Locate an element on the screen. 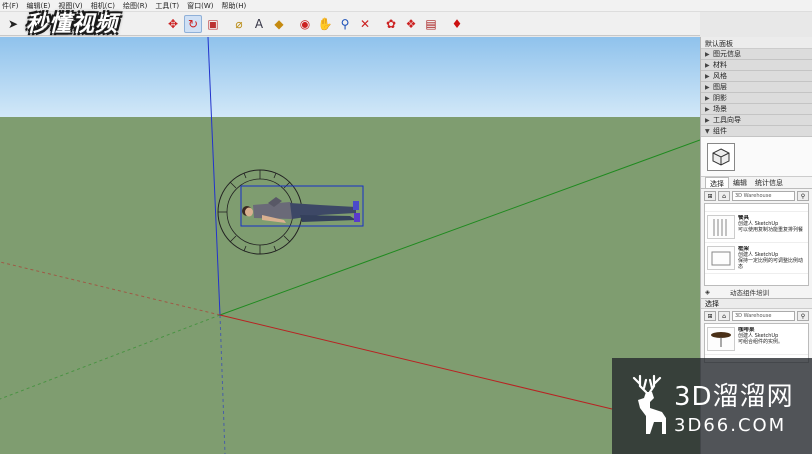 The width and height of the screenshot is (812, 454). tray-layers: ▶ 图层 is located at coordinates (756, 87).